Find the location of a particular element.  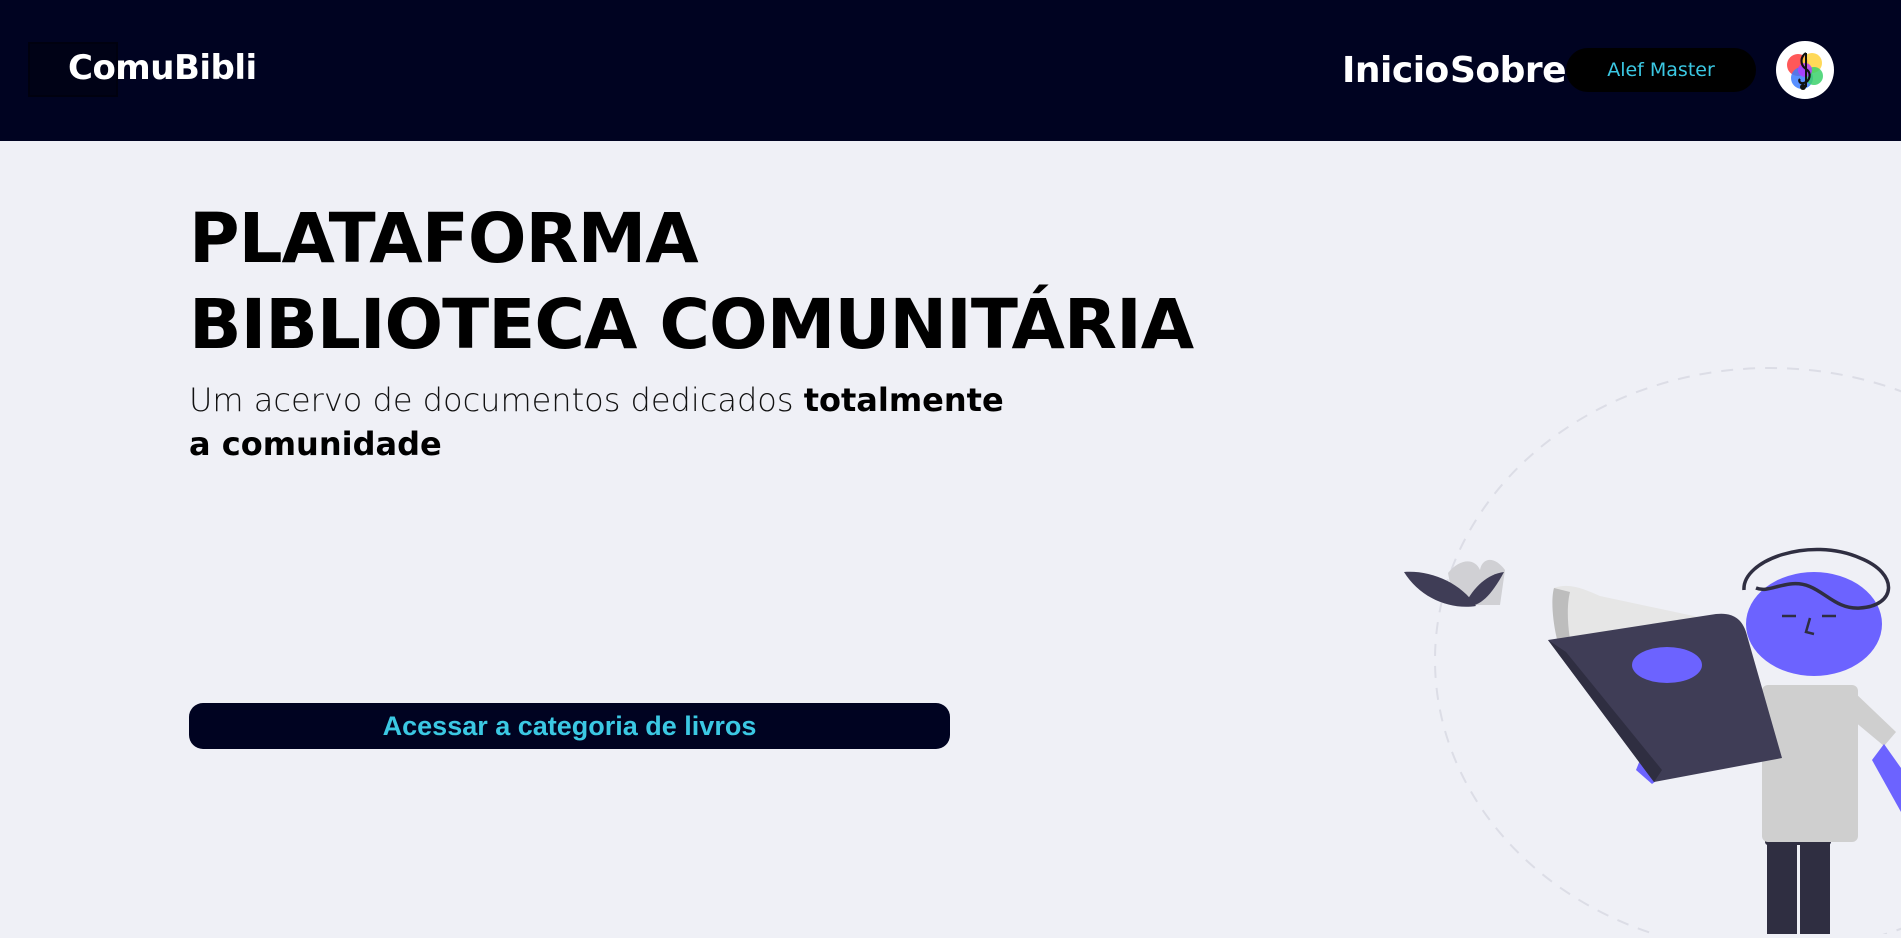

hero-subtitle-normal: Um acervo de documentos dedicados is located at coordinates (496, 400).